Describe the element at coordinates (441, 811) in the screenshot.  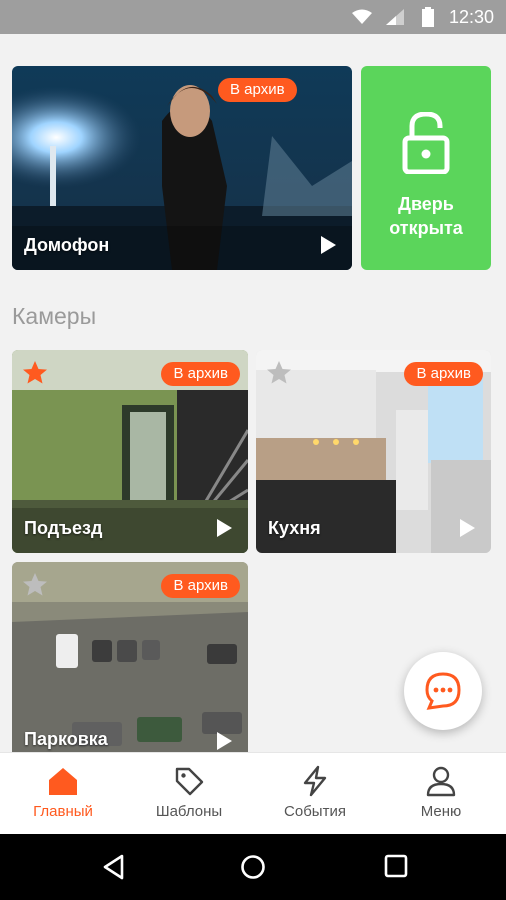
I see `nav-label: Меню` at that location.